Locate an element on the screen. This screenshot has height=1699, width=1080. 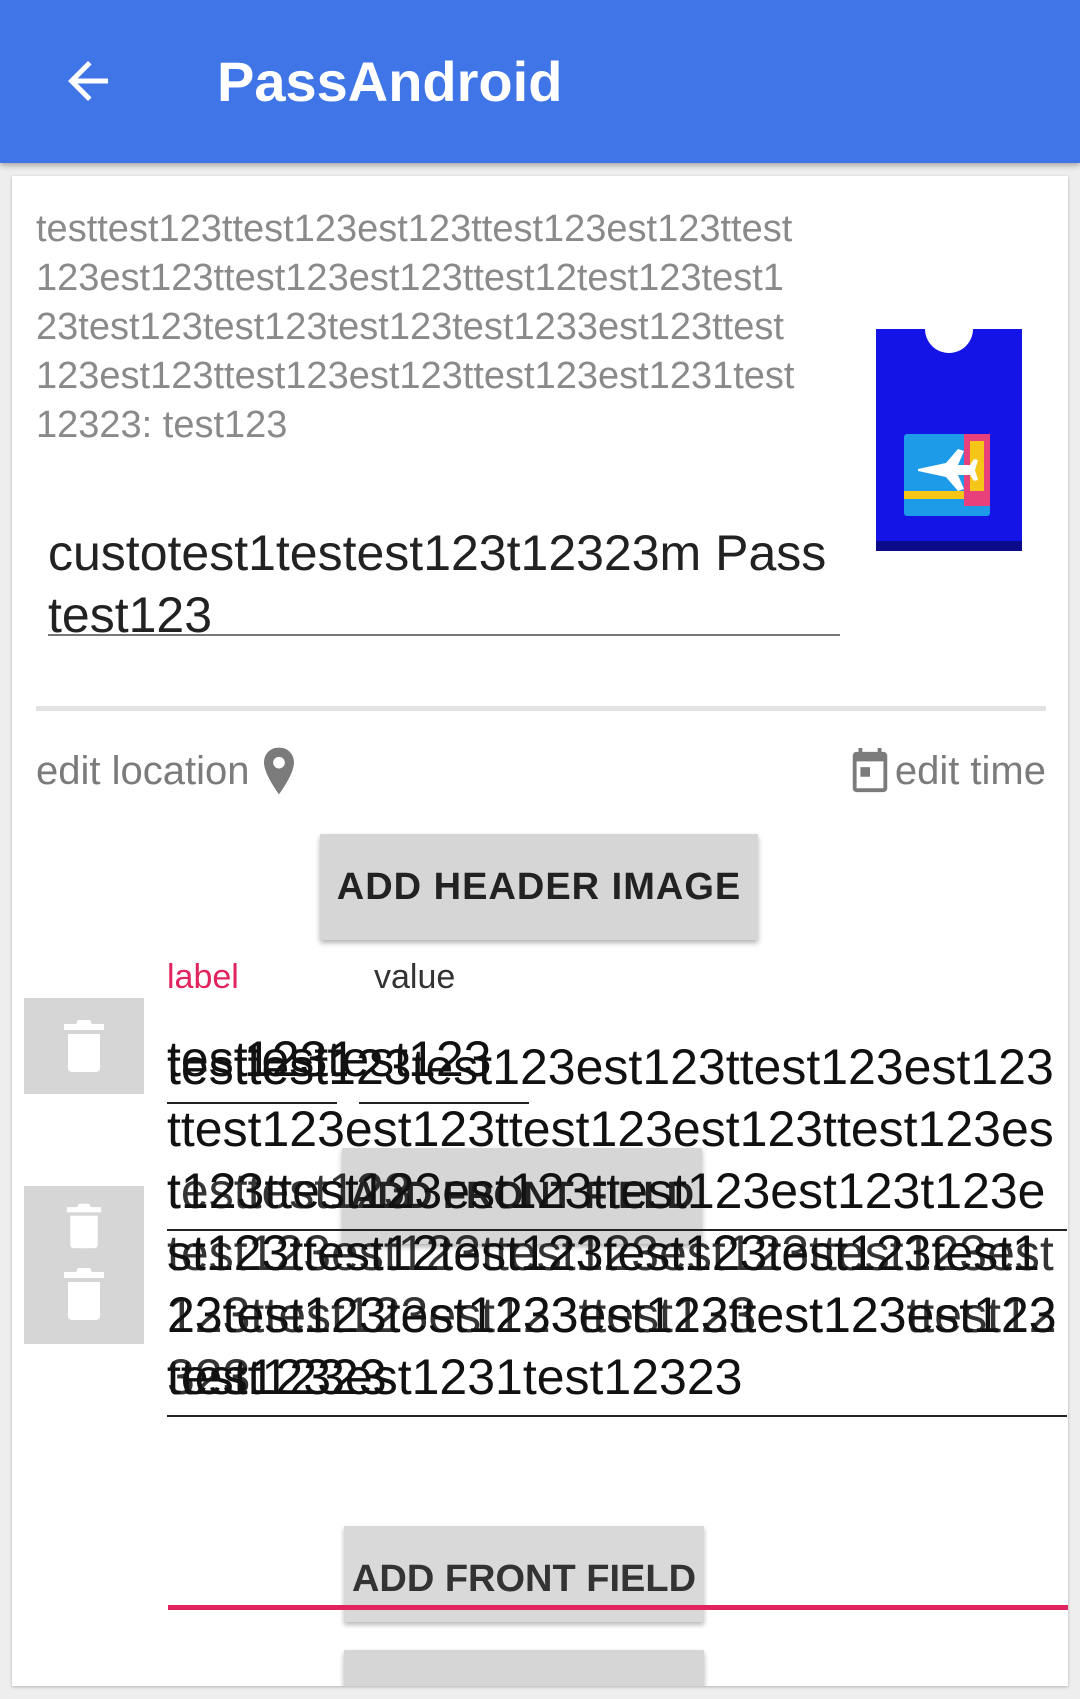
active-input-underline is located at coordinates (618, 1607).